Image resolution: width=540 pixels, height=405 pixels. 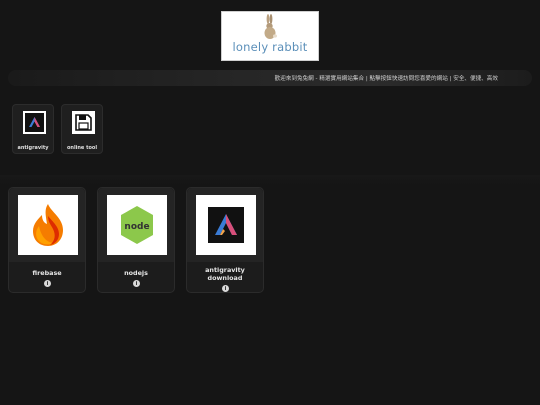 I want to click on shortcut-antigravity: antigravity, so click(x=33, y=129).